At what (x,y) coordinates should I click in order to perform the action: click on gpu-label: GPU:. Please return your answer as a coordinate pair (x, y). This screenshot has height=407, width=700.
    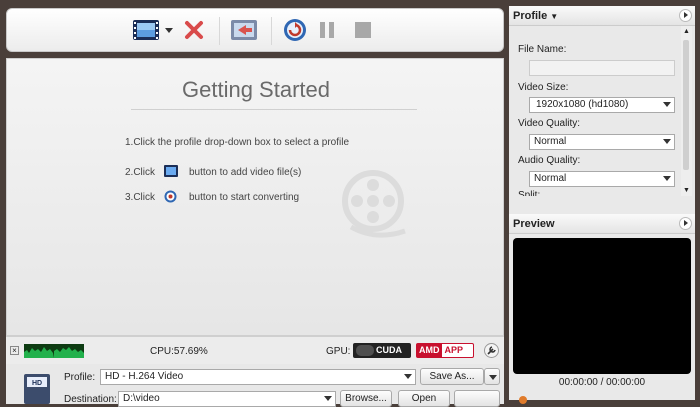
    Looking at the image, I should click on (338, 351).